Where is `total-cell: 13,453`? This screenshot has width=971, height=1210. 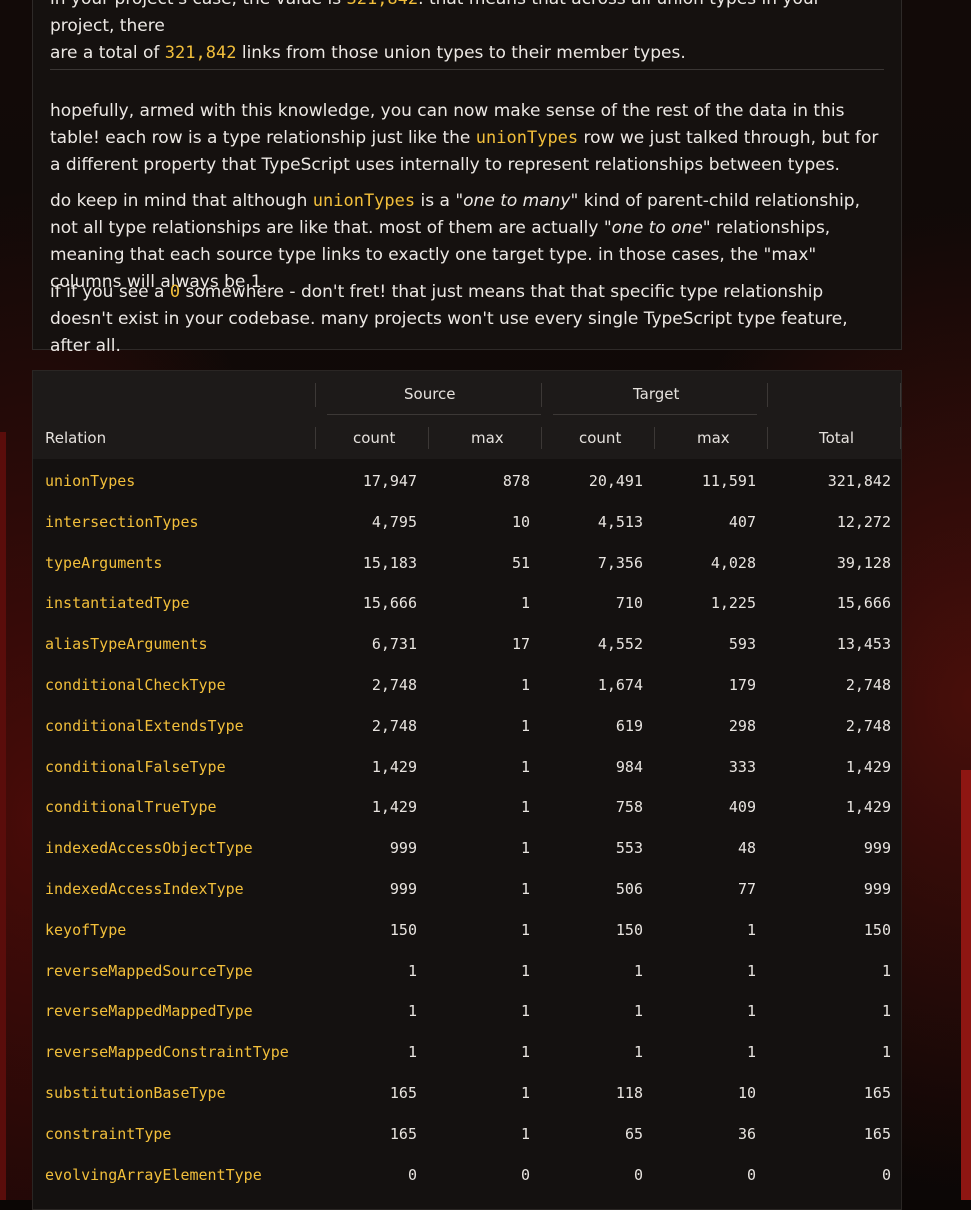 total-cell: 13,453 is located at coordinates (863, 644).